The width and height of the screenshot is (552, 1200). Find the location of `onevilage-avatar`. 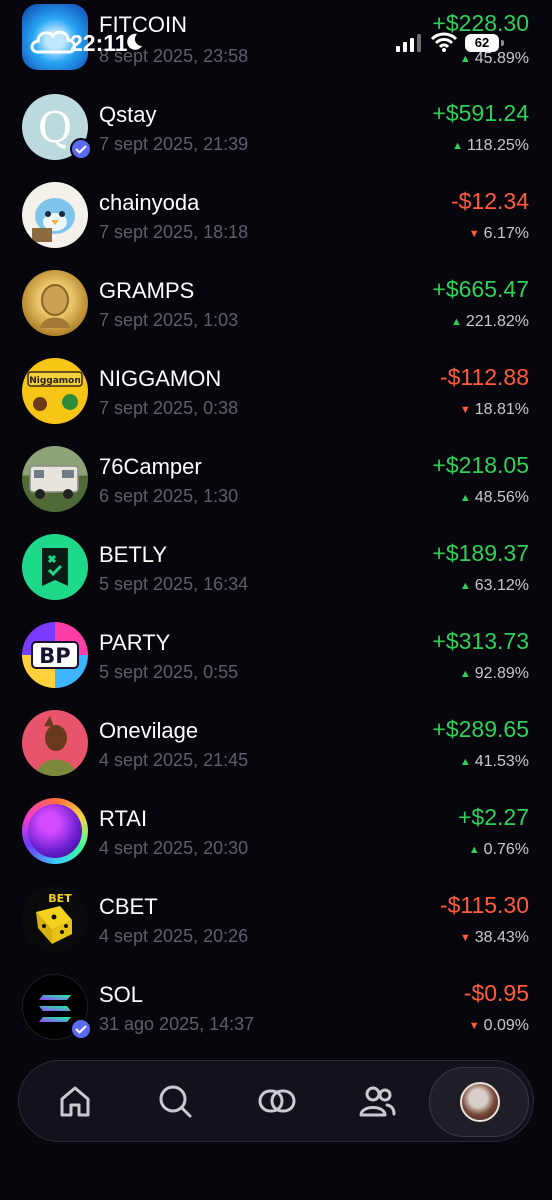

onevilage-avatar is located at coordinates (55, 743).